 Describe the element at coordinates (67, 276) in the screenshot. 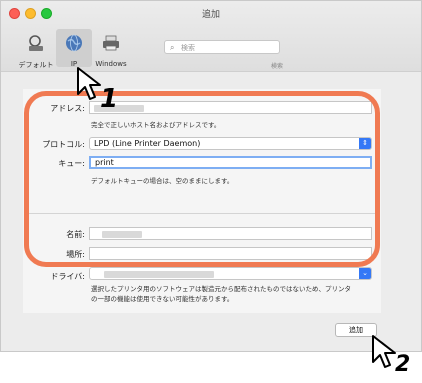

I see `driver-label: ドライバ:` at that location.